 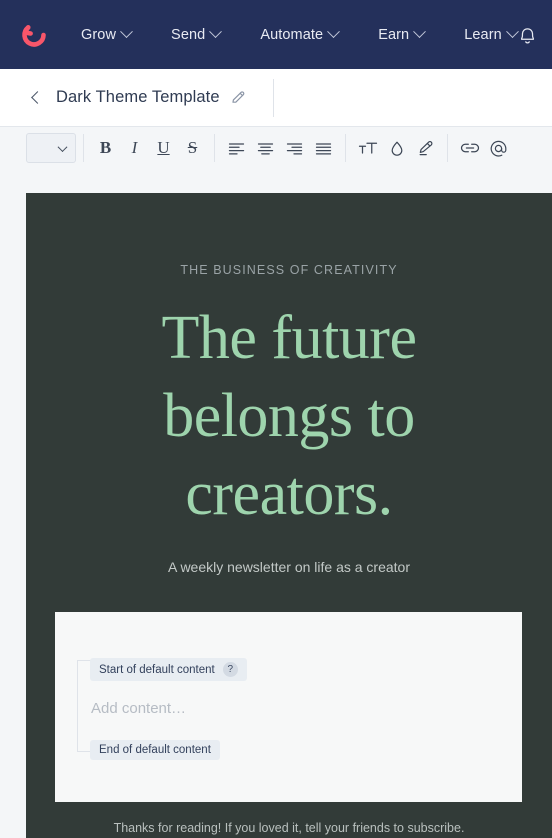 What do you see at coordinates (134, 148) in the screenshot?
I see `italic-button: I` at bounding box center [134, 148].